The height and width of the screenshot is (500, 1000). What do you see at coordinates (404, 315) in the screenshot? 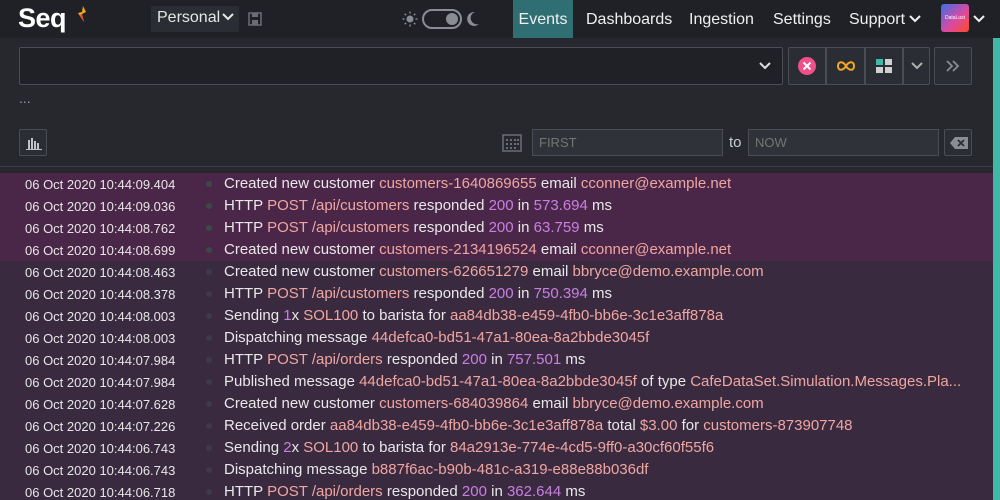
I see `event-text: to barista for` at bounding box center [404, 315].